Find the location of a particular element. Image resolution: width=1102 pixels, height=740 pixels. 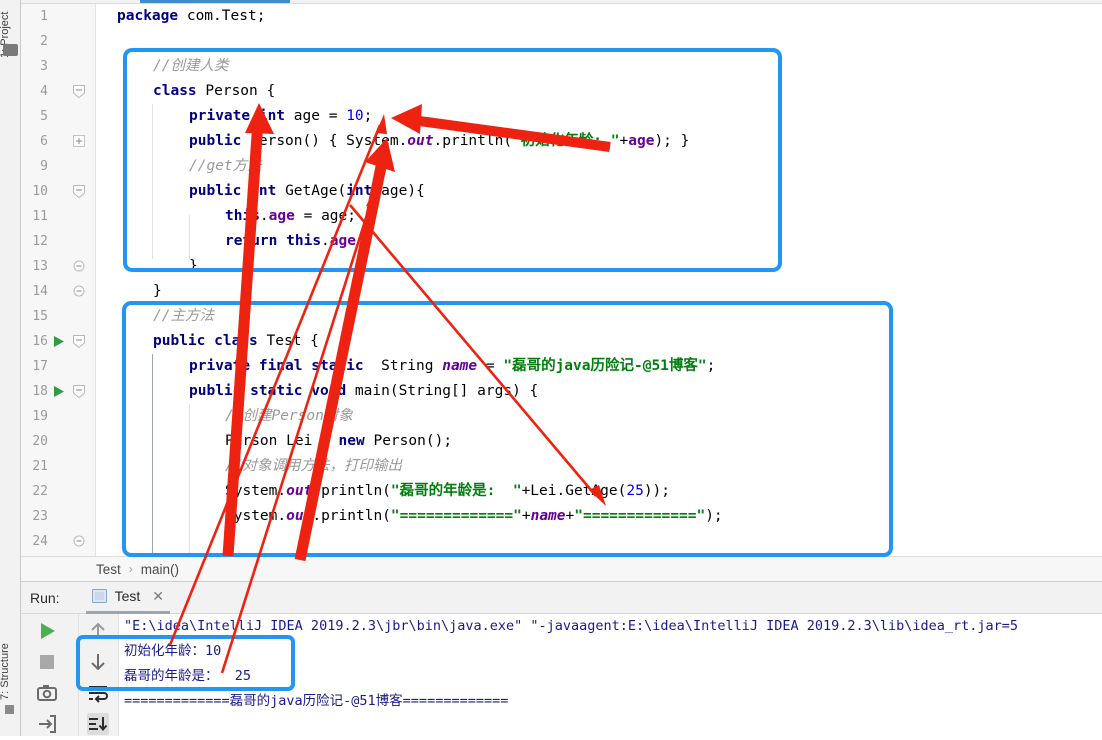

scroll-to-end-icon is located at coordinates (98, 724).